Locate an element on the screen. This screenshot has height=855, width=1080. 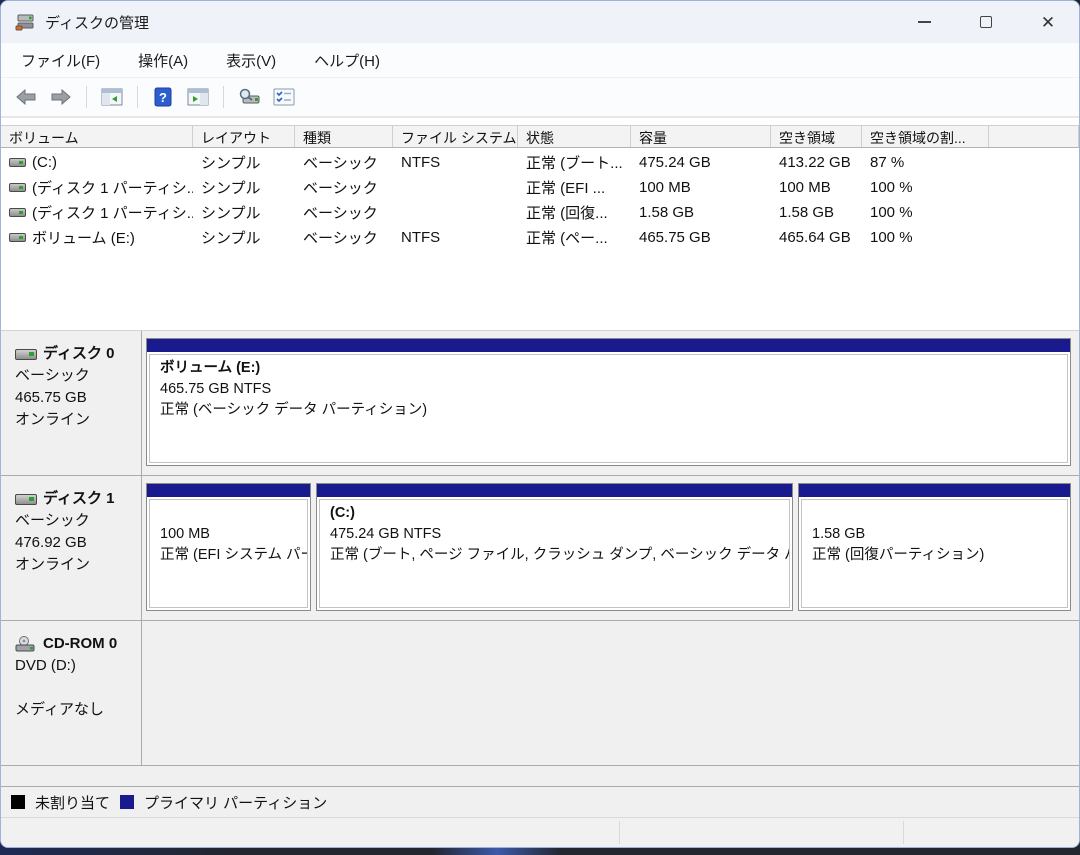
unallocated-color-swatch is located at coordinates (18, 802).